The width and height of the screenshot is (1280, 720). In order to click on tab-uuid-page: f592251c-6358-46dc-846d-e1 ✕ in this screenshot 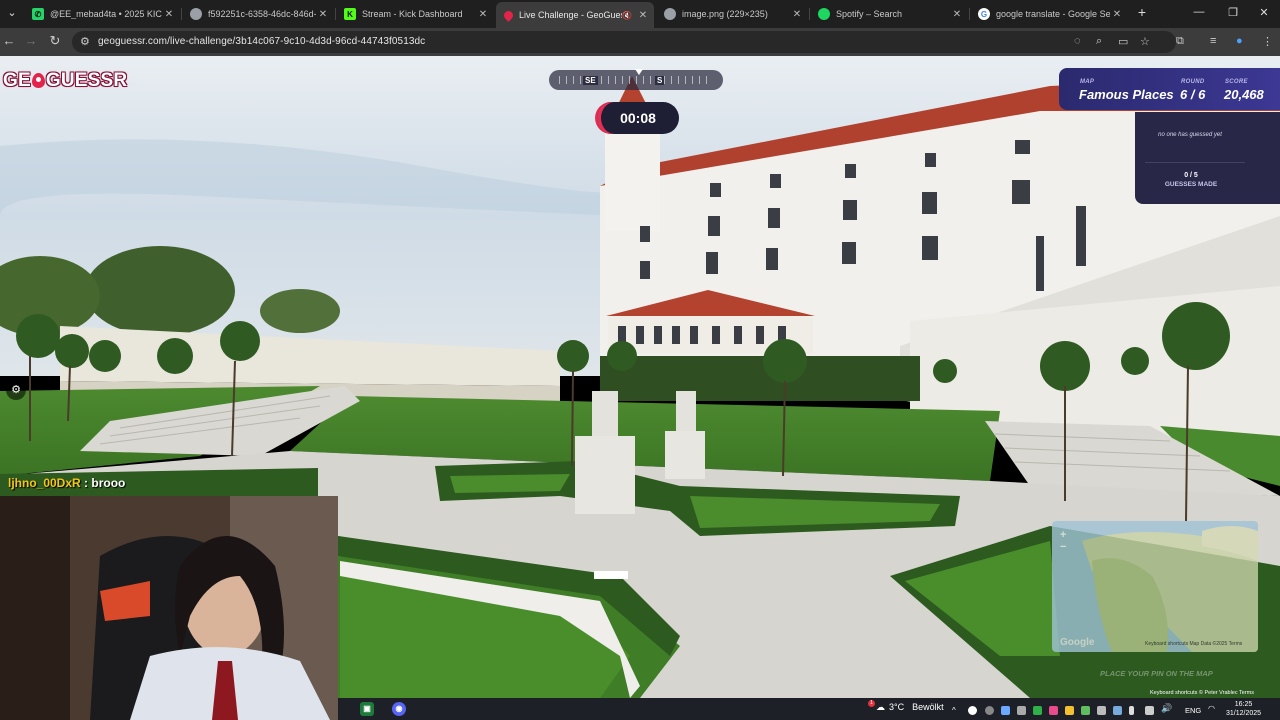, I will do `click(258, 14)`.